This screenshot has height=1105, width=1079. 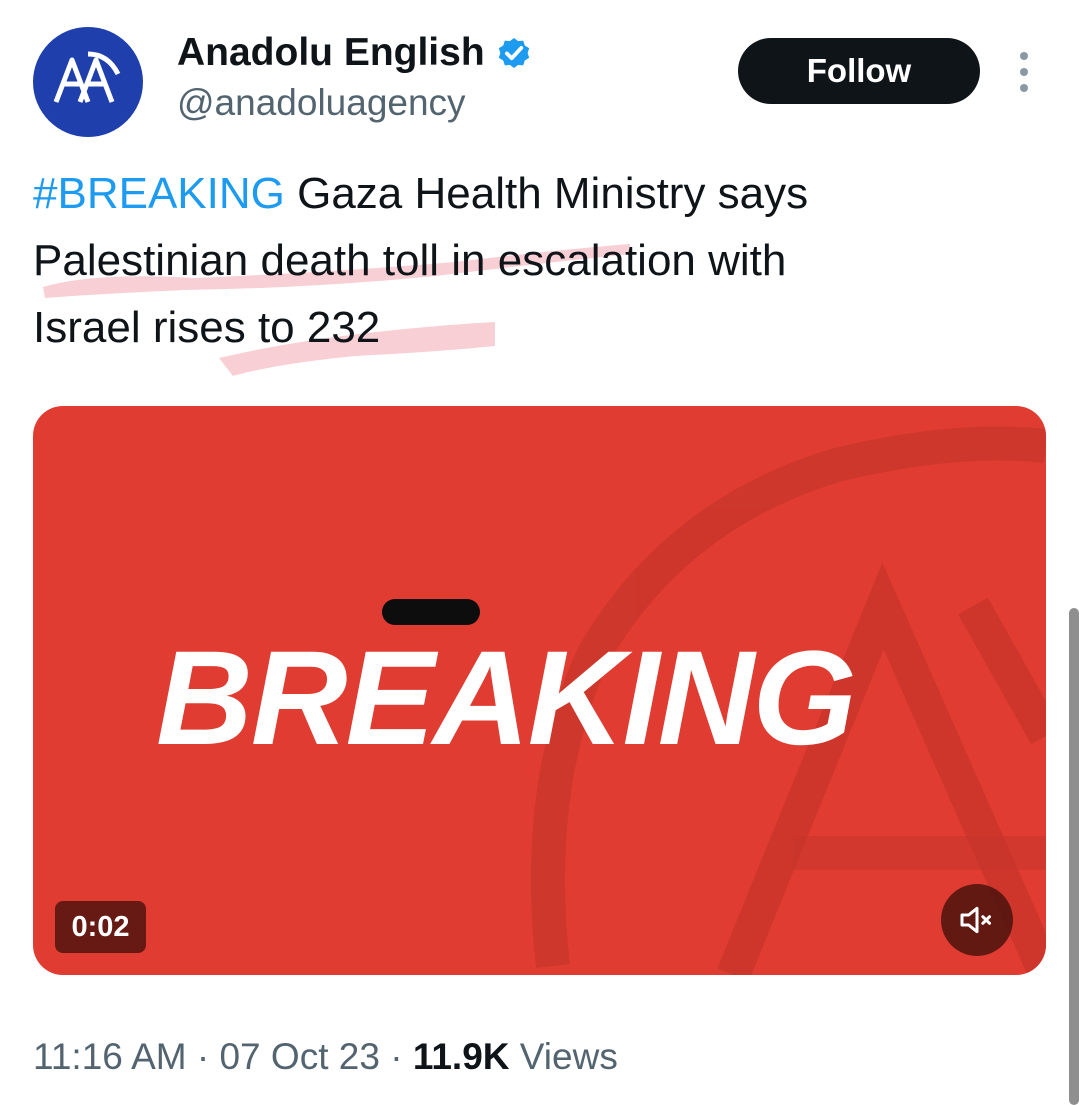 What do you see at coordinates (207, 327) in the screenshot?
I see `tweet-text-line3: Israel rises to 232` at bounding box center [207, 327].